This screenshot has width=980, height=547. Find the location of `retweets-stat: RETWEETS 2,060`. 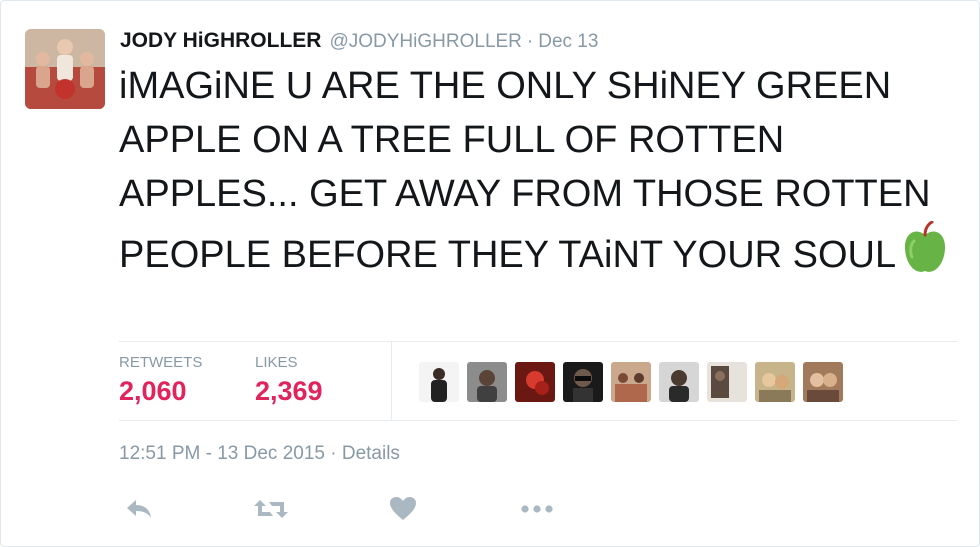

retweets-stat: RETWEETS 2,060 is located at coordinates (160, 380).